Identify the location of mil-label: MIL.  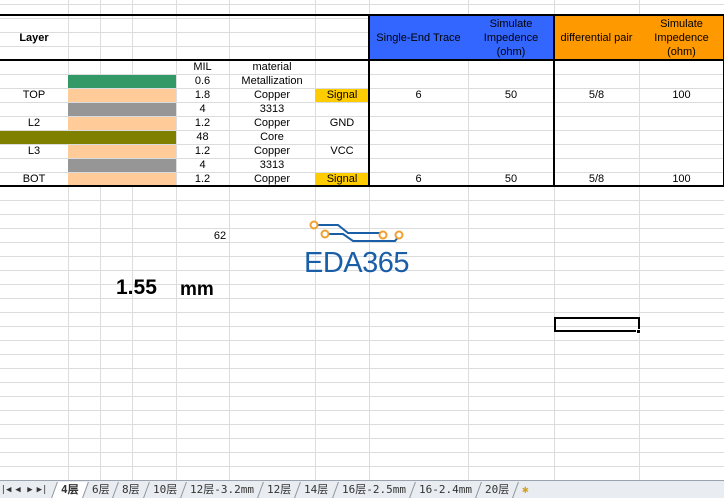
(202, 67).